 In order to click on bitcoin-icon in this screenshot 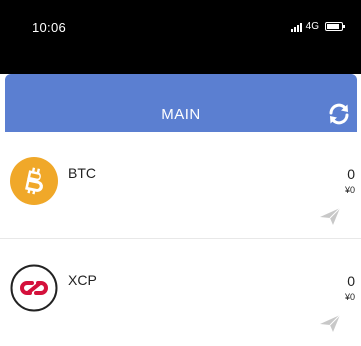, I will do `click(34, 181)`.